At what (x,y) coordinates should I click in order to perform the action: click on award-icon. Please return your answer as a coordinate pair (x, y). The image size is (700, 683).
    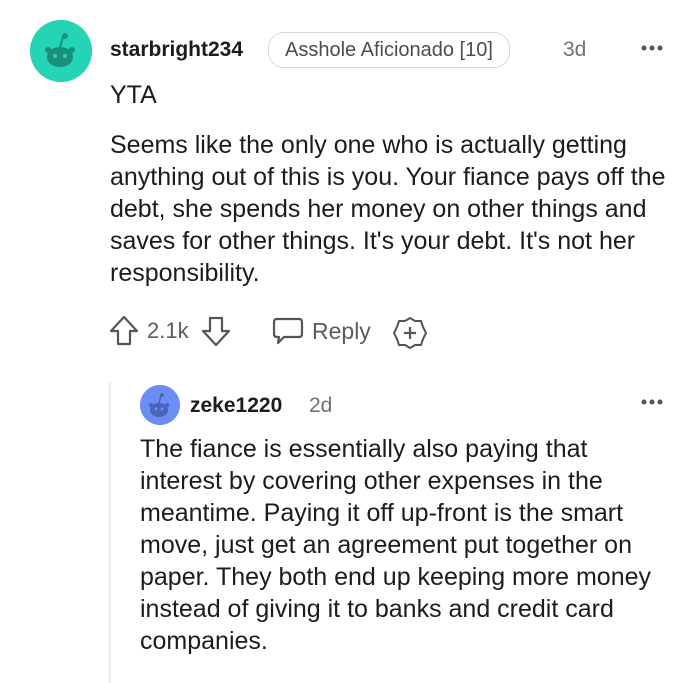
    Looking at the image, I should click on (410, 333).